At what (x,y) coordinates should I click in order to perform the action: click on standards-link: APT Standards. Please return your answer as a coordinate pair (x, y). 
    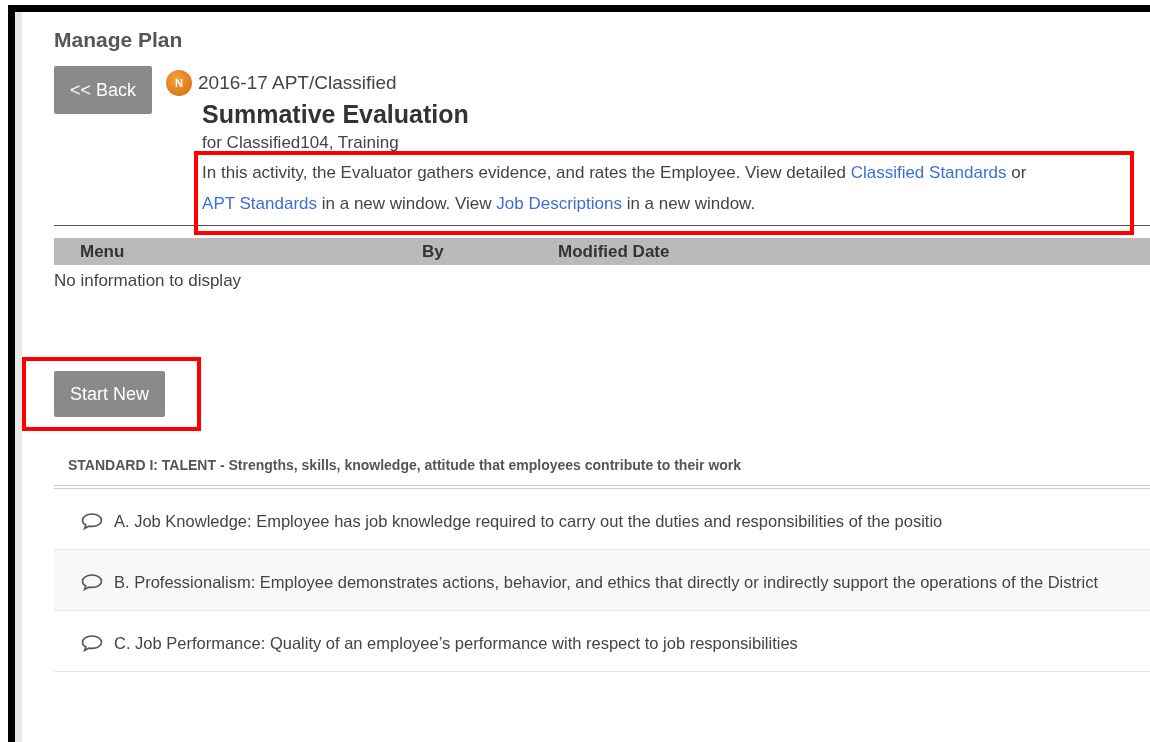
    Looking at the image, I should click on (260, 203).